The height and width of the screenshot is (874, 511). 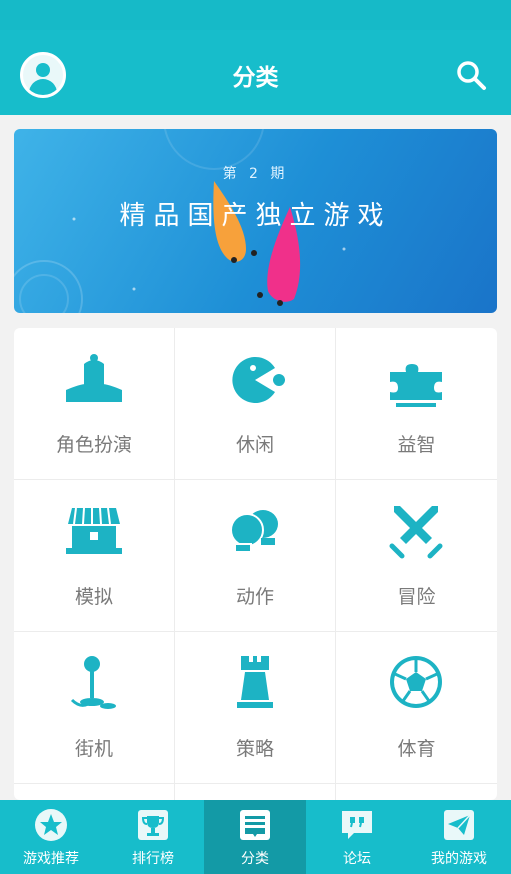 I want to click on pacman-icon, so click(x=258, y=380).